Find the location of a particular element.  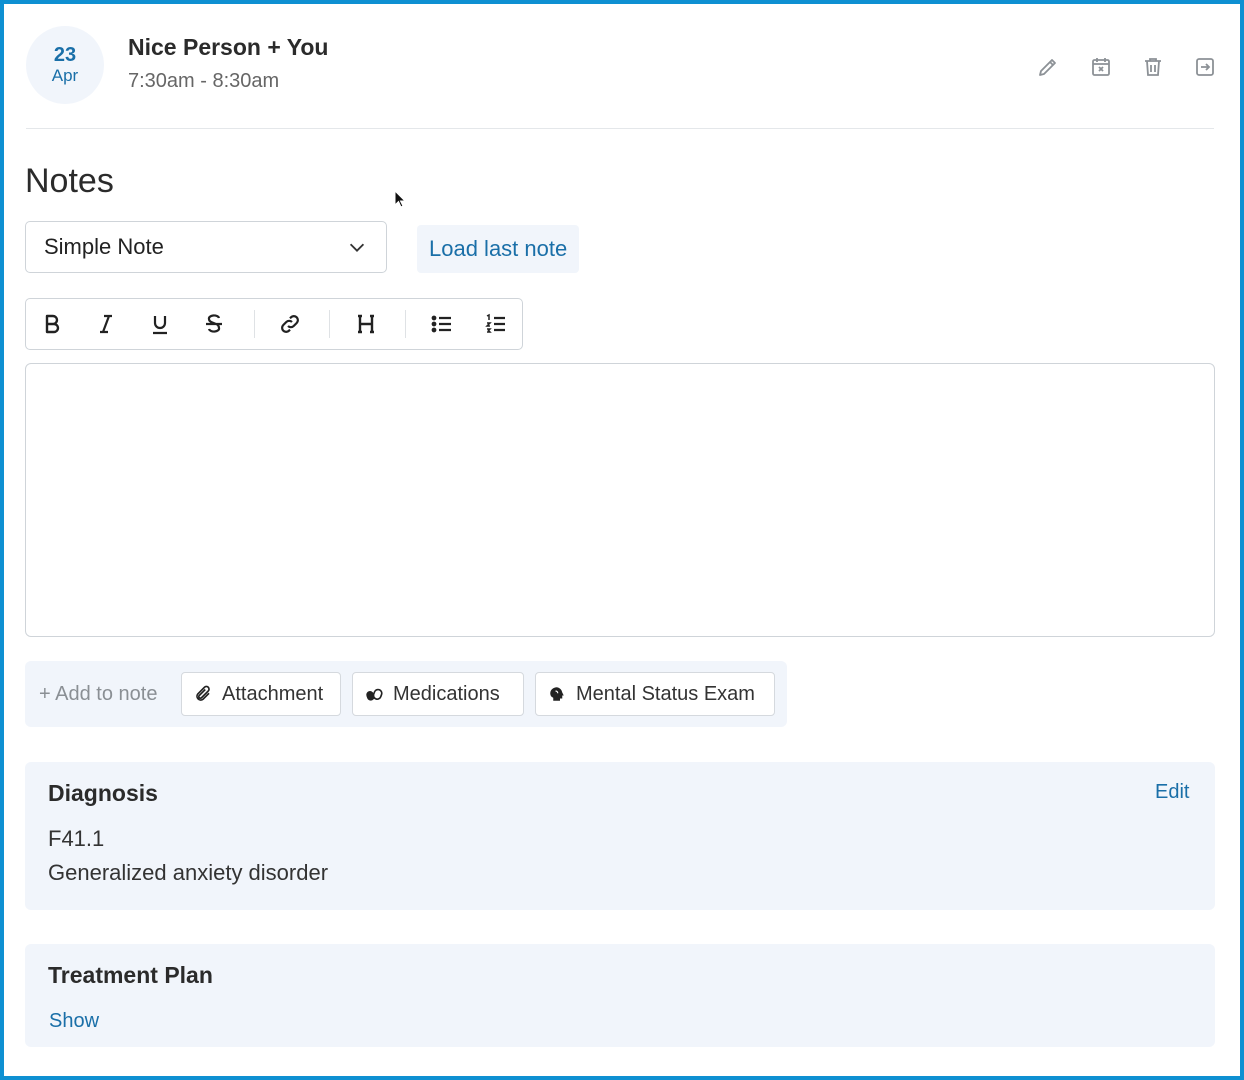

appointment-title: Nice Person + You is located at coordinates (228, 47).